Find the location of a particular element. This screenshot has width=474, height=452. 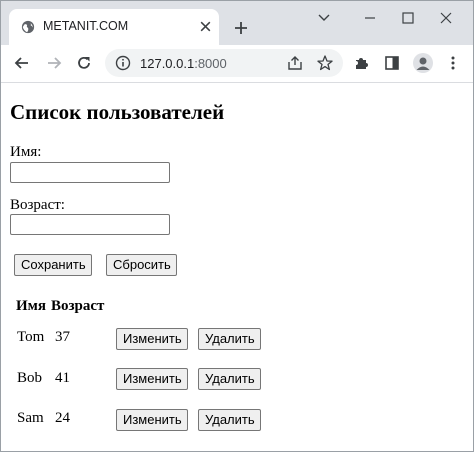

profile-avatar is located at coordinates (423, 63).